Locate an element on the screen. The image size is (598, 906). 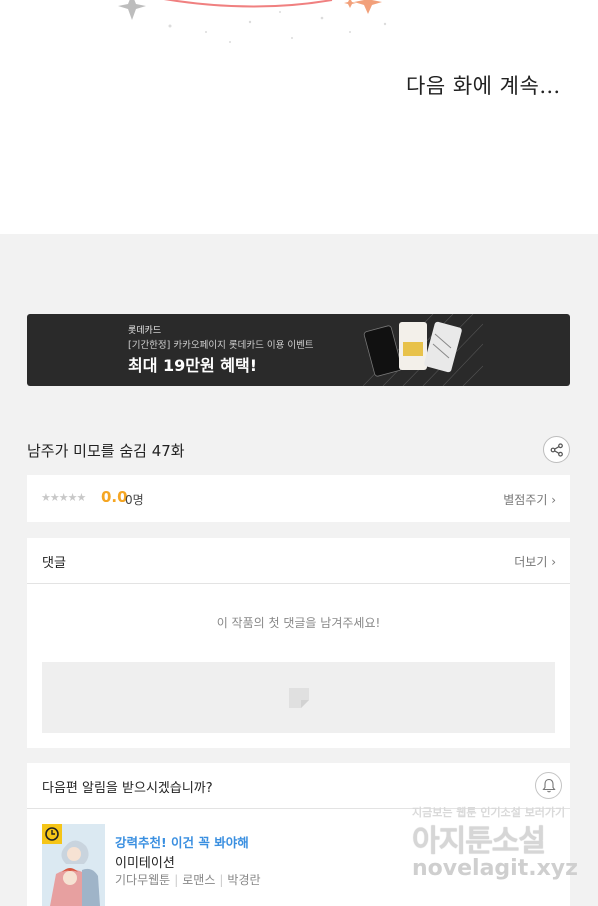
comment-header: 댓글 더보기 › is located at coordinates (298, 561).